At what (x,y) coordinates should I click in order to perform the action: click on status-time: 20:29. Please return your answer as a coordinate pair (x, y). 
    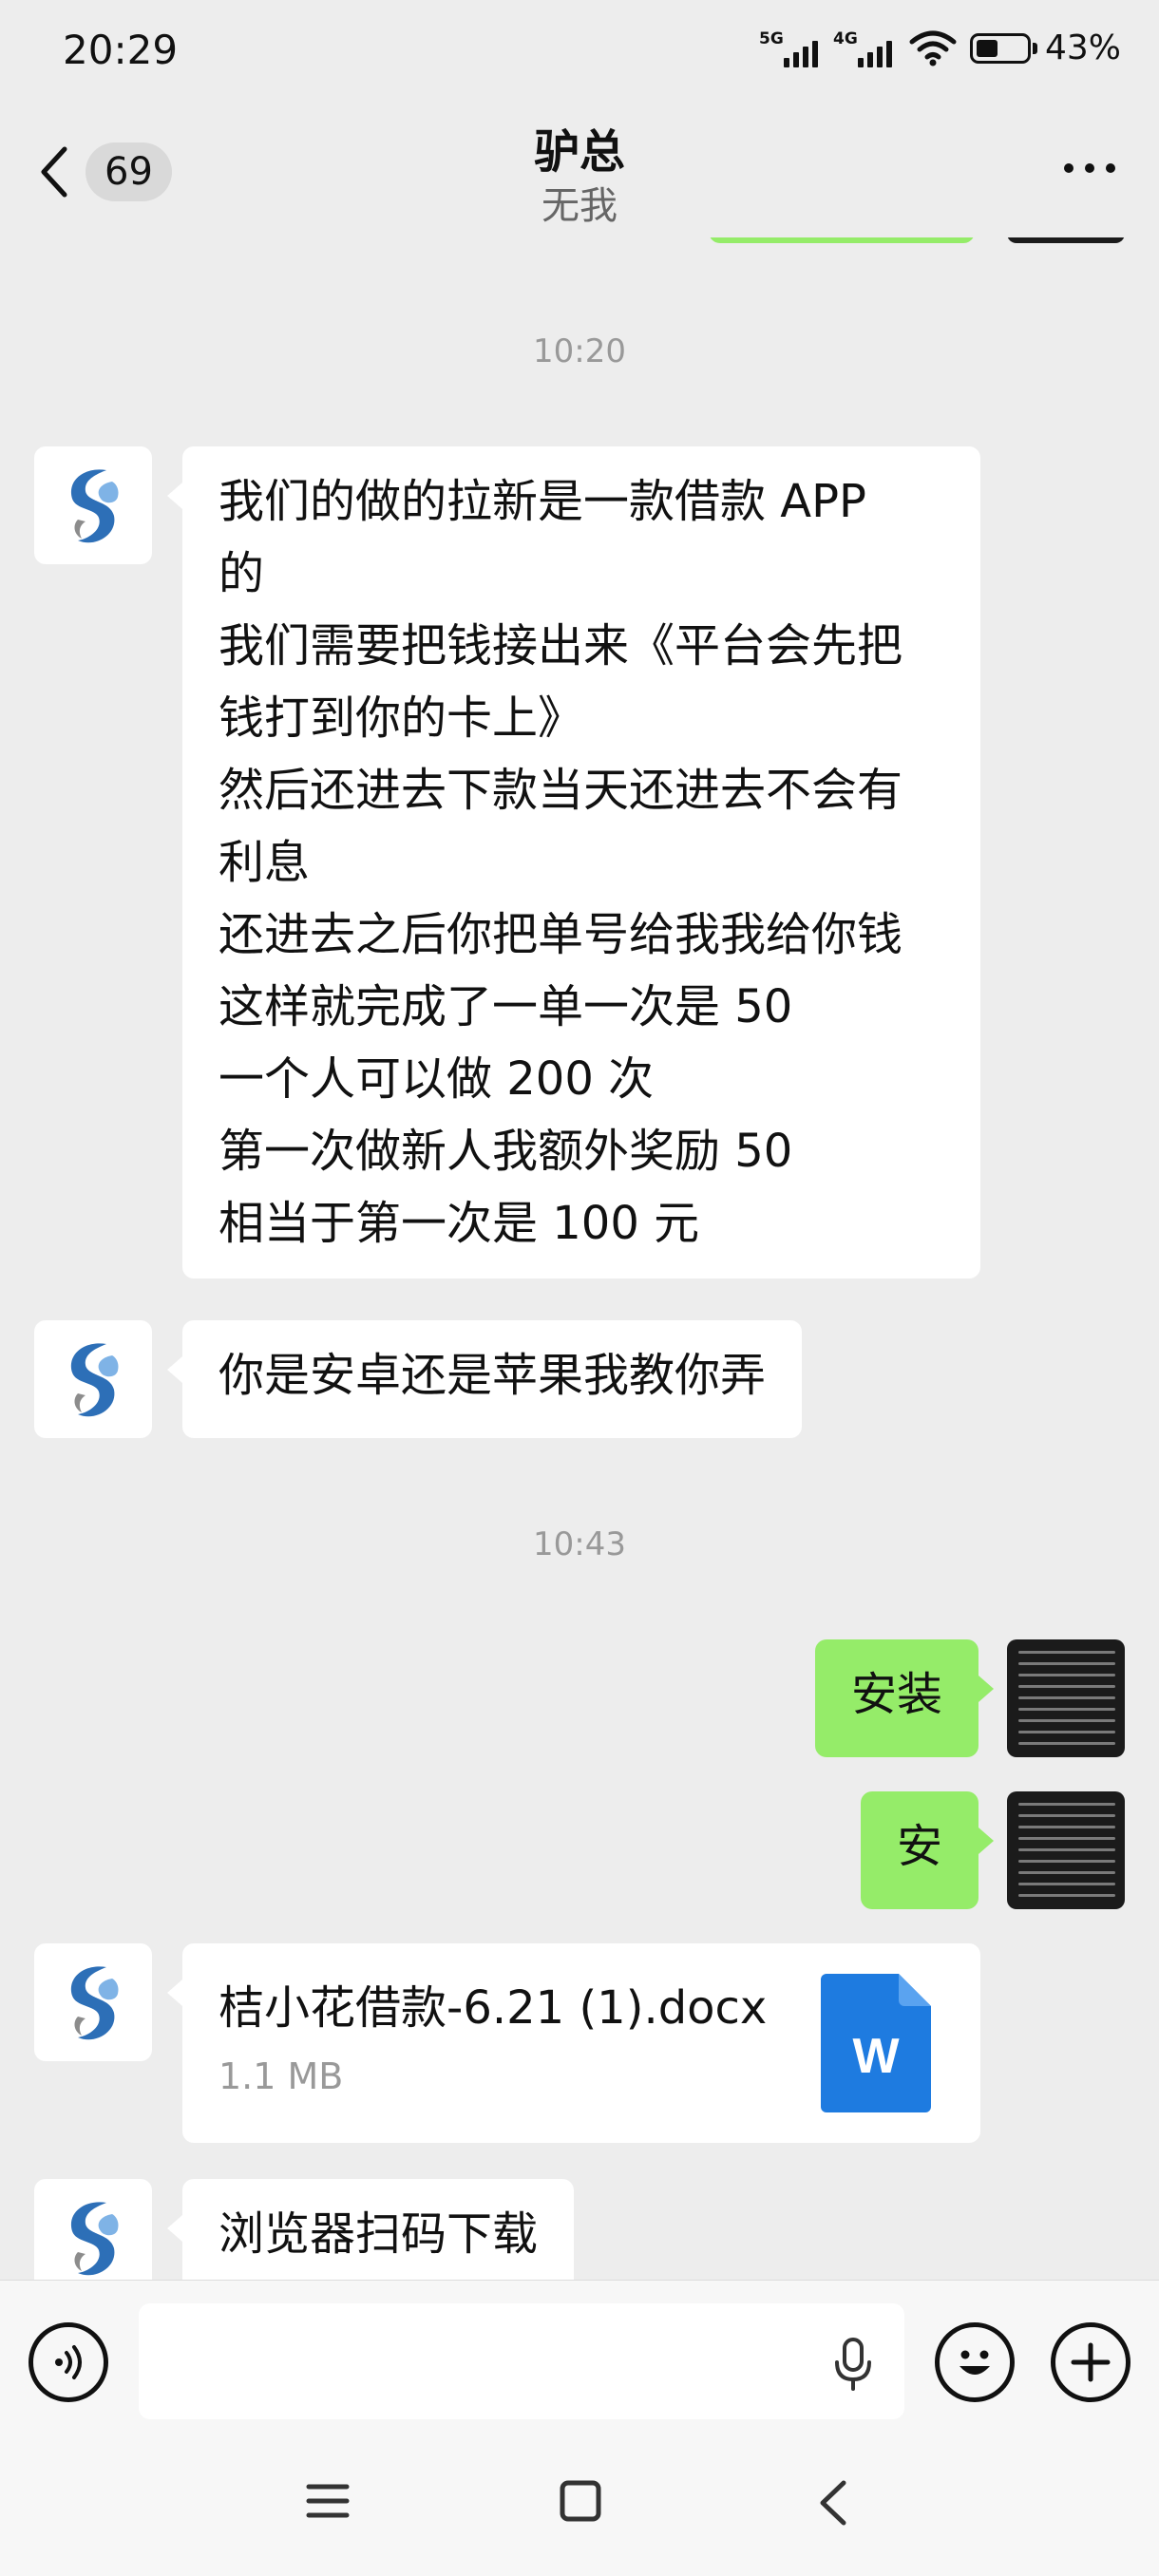
    Looking at the image, I should click on (121, 50).